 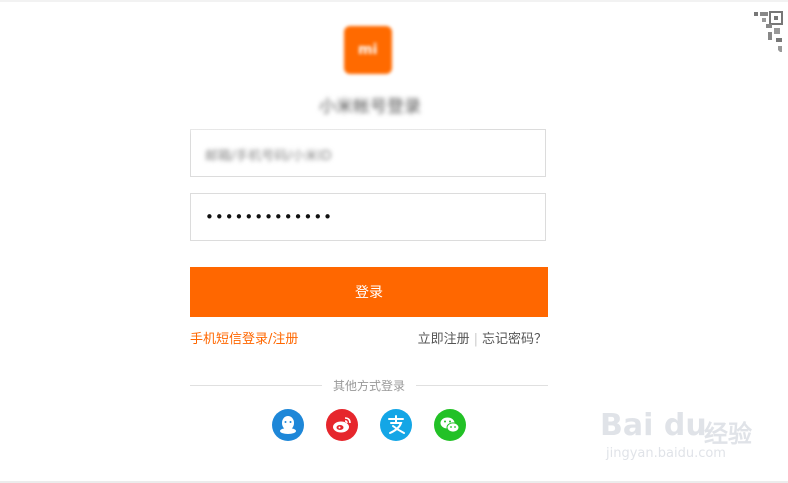 I want to click on wechat-login-icon, so click(x=450, y=425).